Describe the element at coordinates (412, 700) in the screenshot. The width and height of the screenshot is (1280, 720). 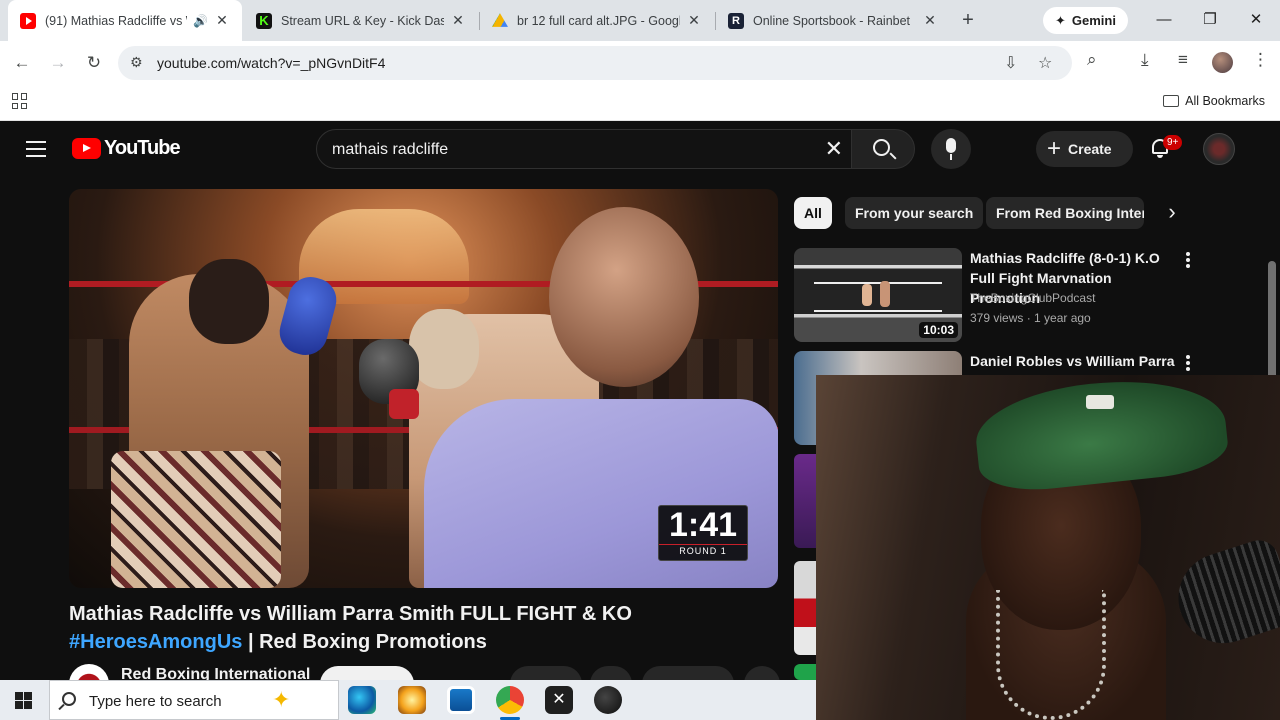
I see `file-explorer-icon` at that location.